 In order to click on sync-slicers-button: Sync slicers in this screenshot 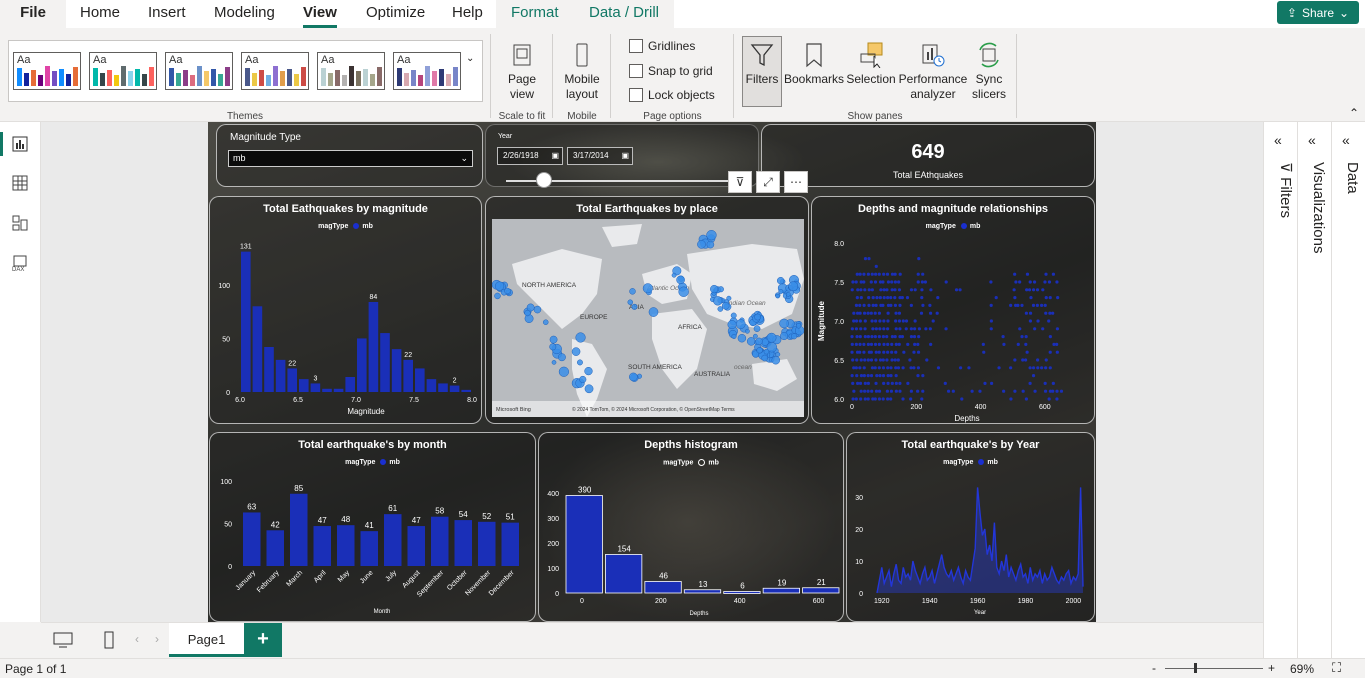, I will do `click(989, 72)`.